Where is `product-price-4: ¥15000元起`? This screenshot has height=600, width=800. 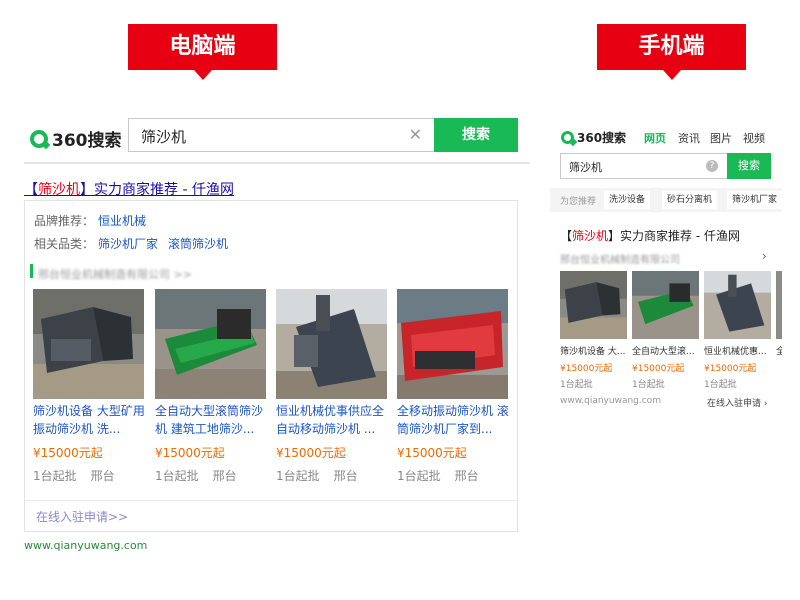 product-price-4: ¥15000元起 is located at coordinates (432, 453).